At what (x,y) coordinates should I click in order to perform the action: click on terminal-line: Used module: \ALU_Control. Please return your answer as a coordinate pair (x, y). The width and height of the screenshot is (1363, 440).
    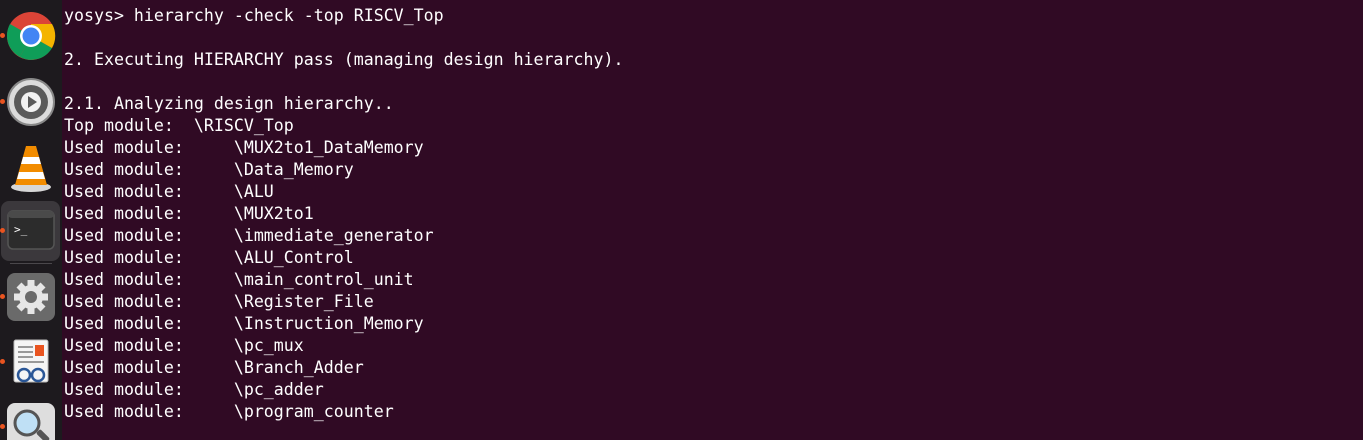
    Looking at the image, I should click on (209, 257).